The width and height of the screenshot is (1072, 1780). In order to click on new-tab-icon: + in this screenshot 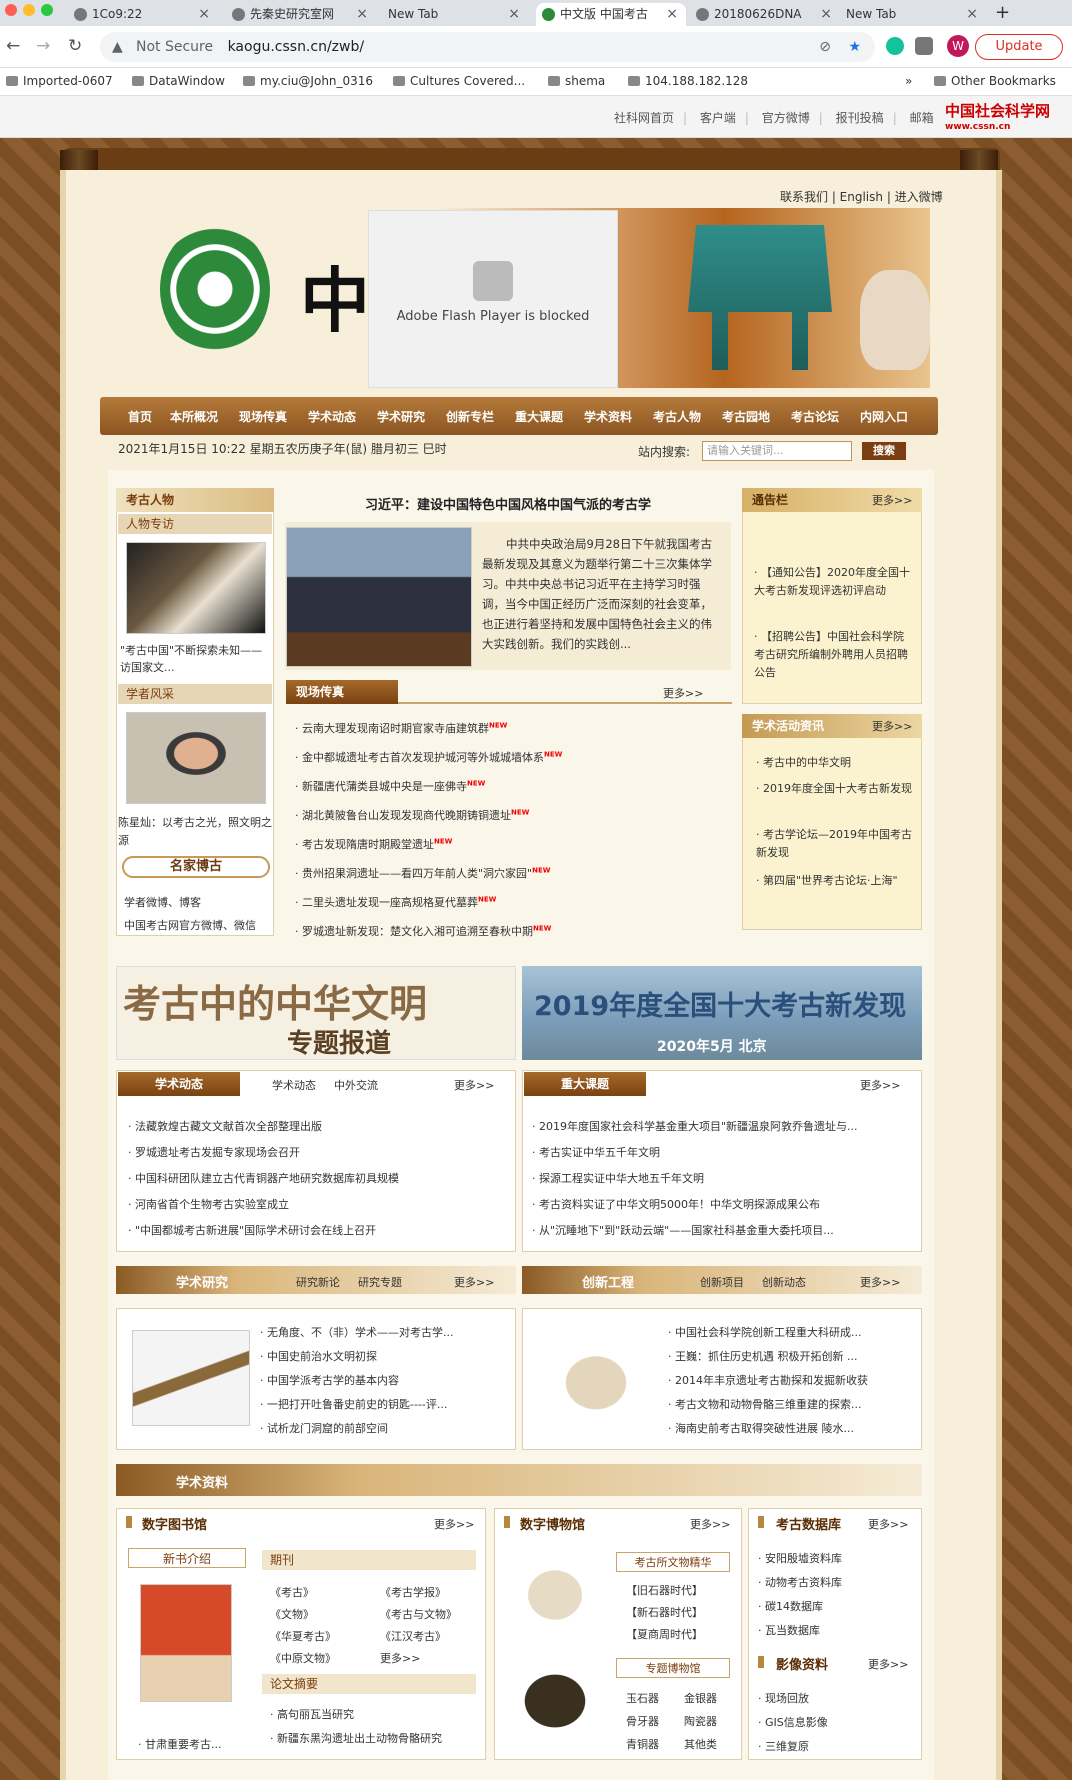, I will do `click(1002, 12)`.